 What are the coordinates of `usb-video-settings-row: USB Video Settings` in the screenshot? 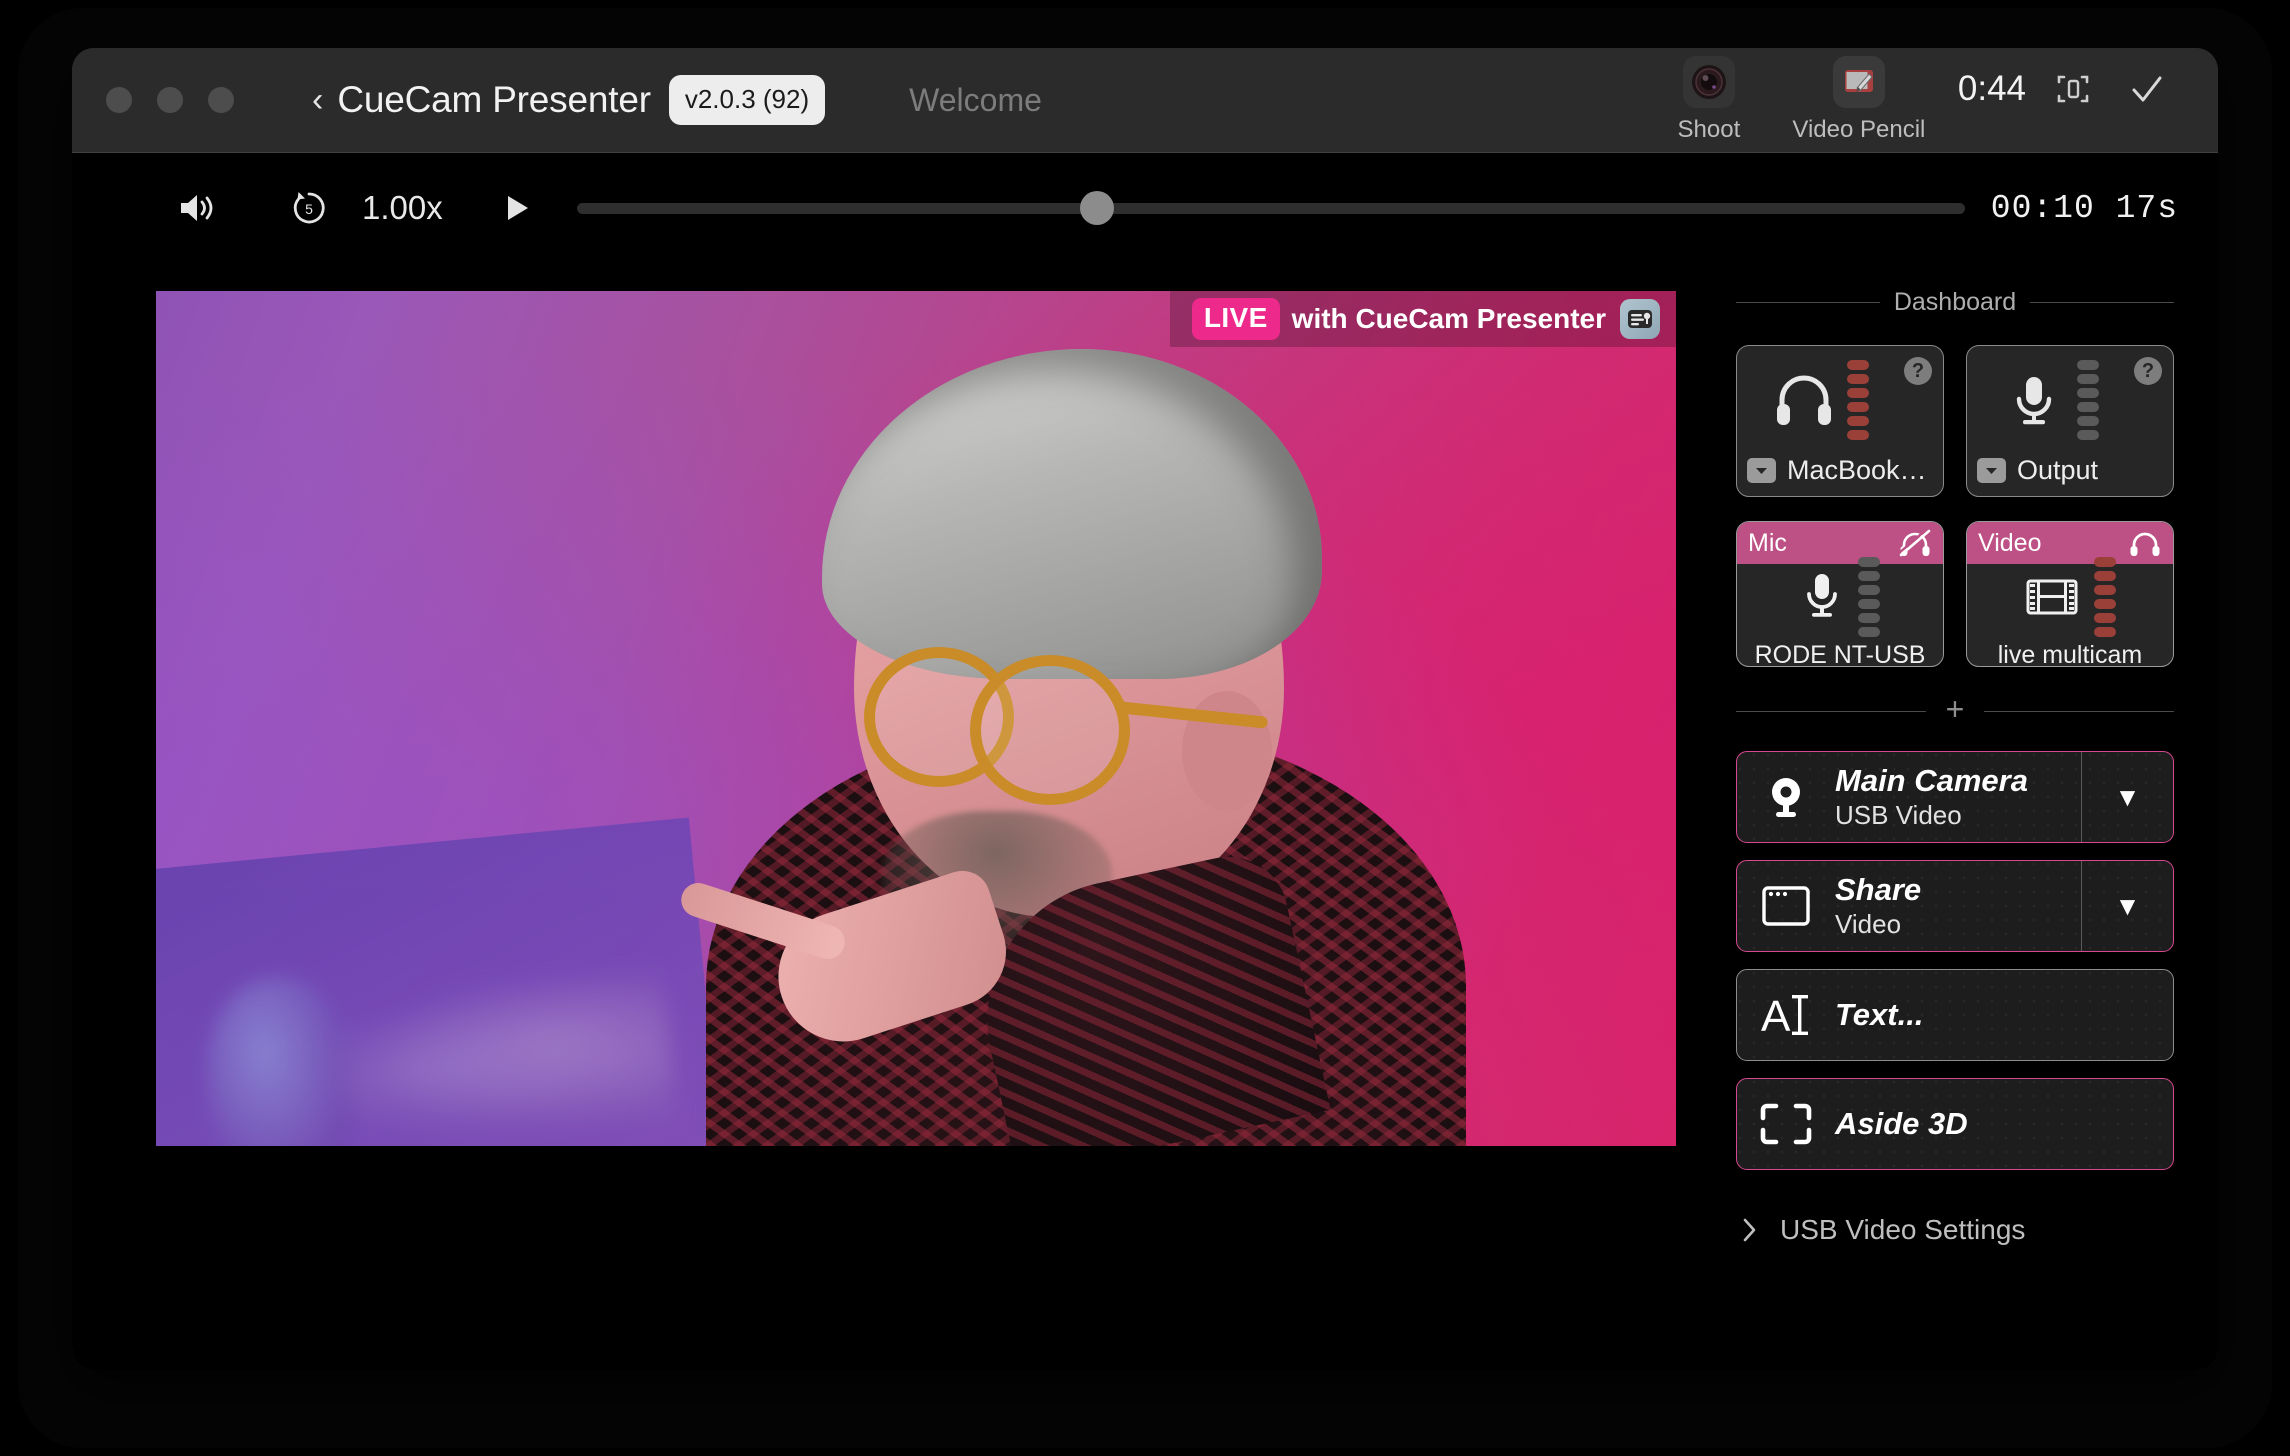 It's located at (1955, 1230).